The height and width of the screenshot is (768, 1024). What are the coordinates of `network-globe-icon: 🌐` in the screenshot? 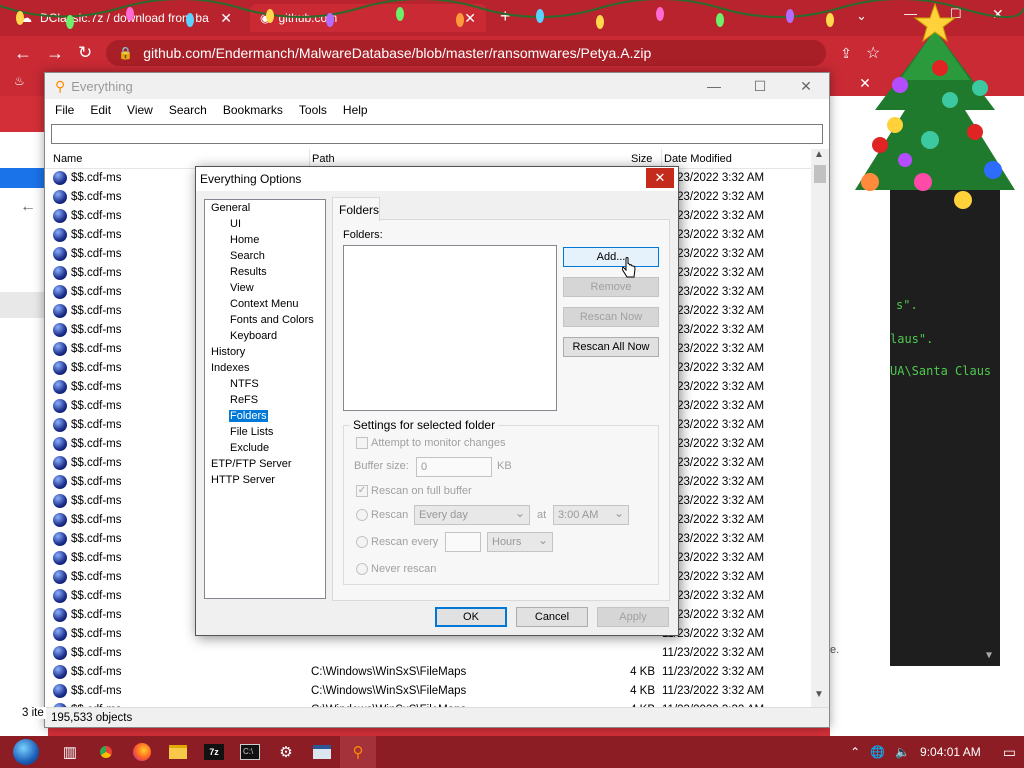 It's located at (877, 752).